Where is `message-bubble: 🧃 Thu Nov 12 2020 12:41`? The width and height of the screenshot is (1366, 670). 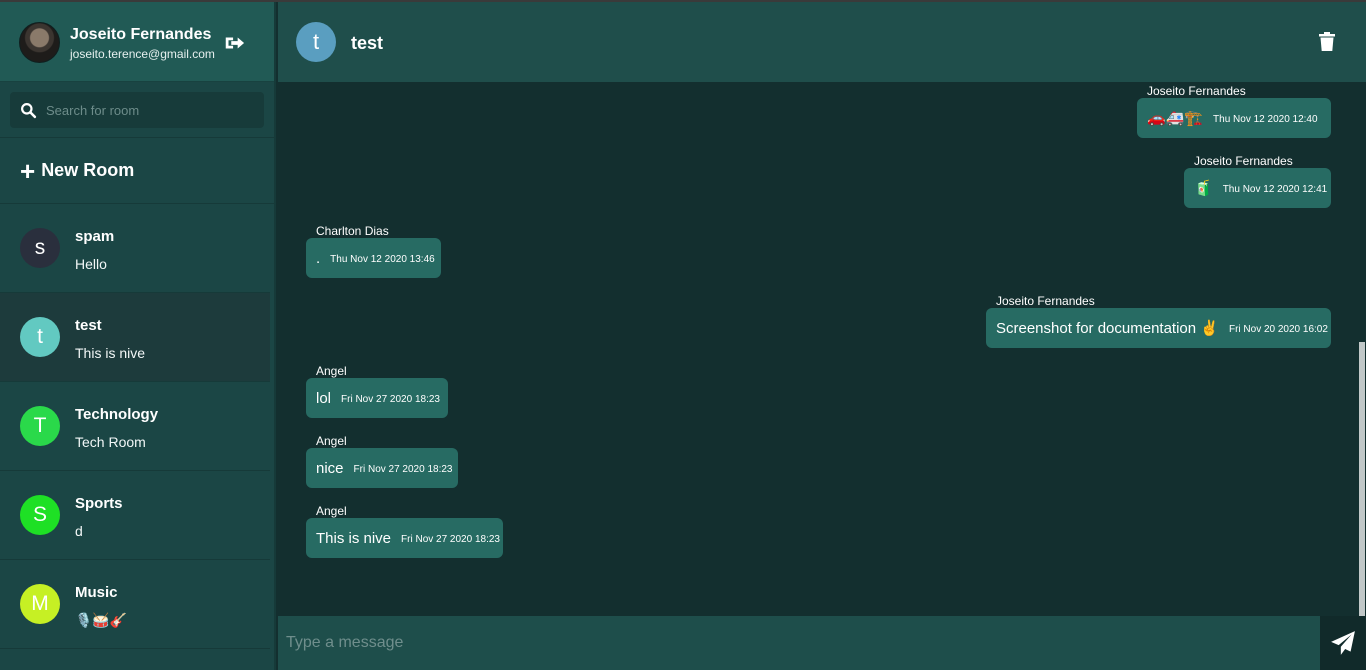
message-bubble: 🧃 Thu Nov 12 2020 12:41 is located at coordinates (1257, 188).